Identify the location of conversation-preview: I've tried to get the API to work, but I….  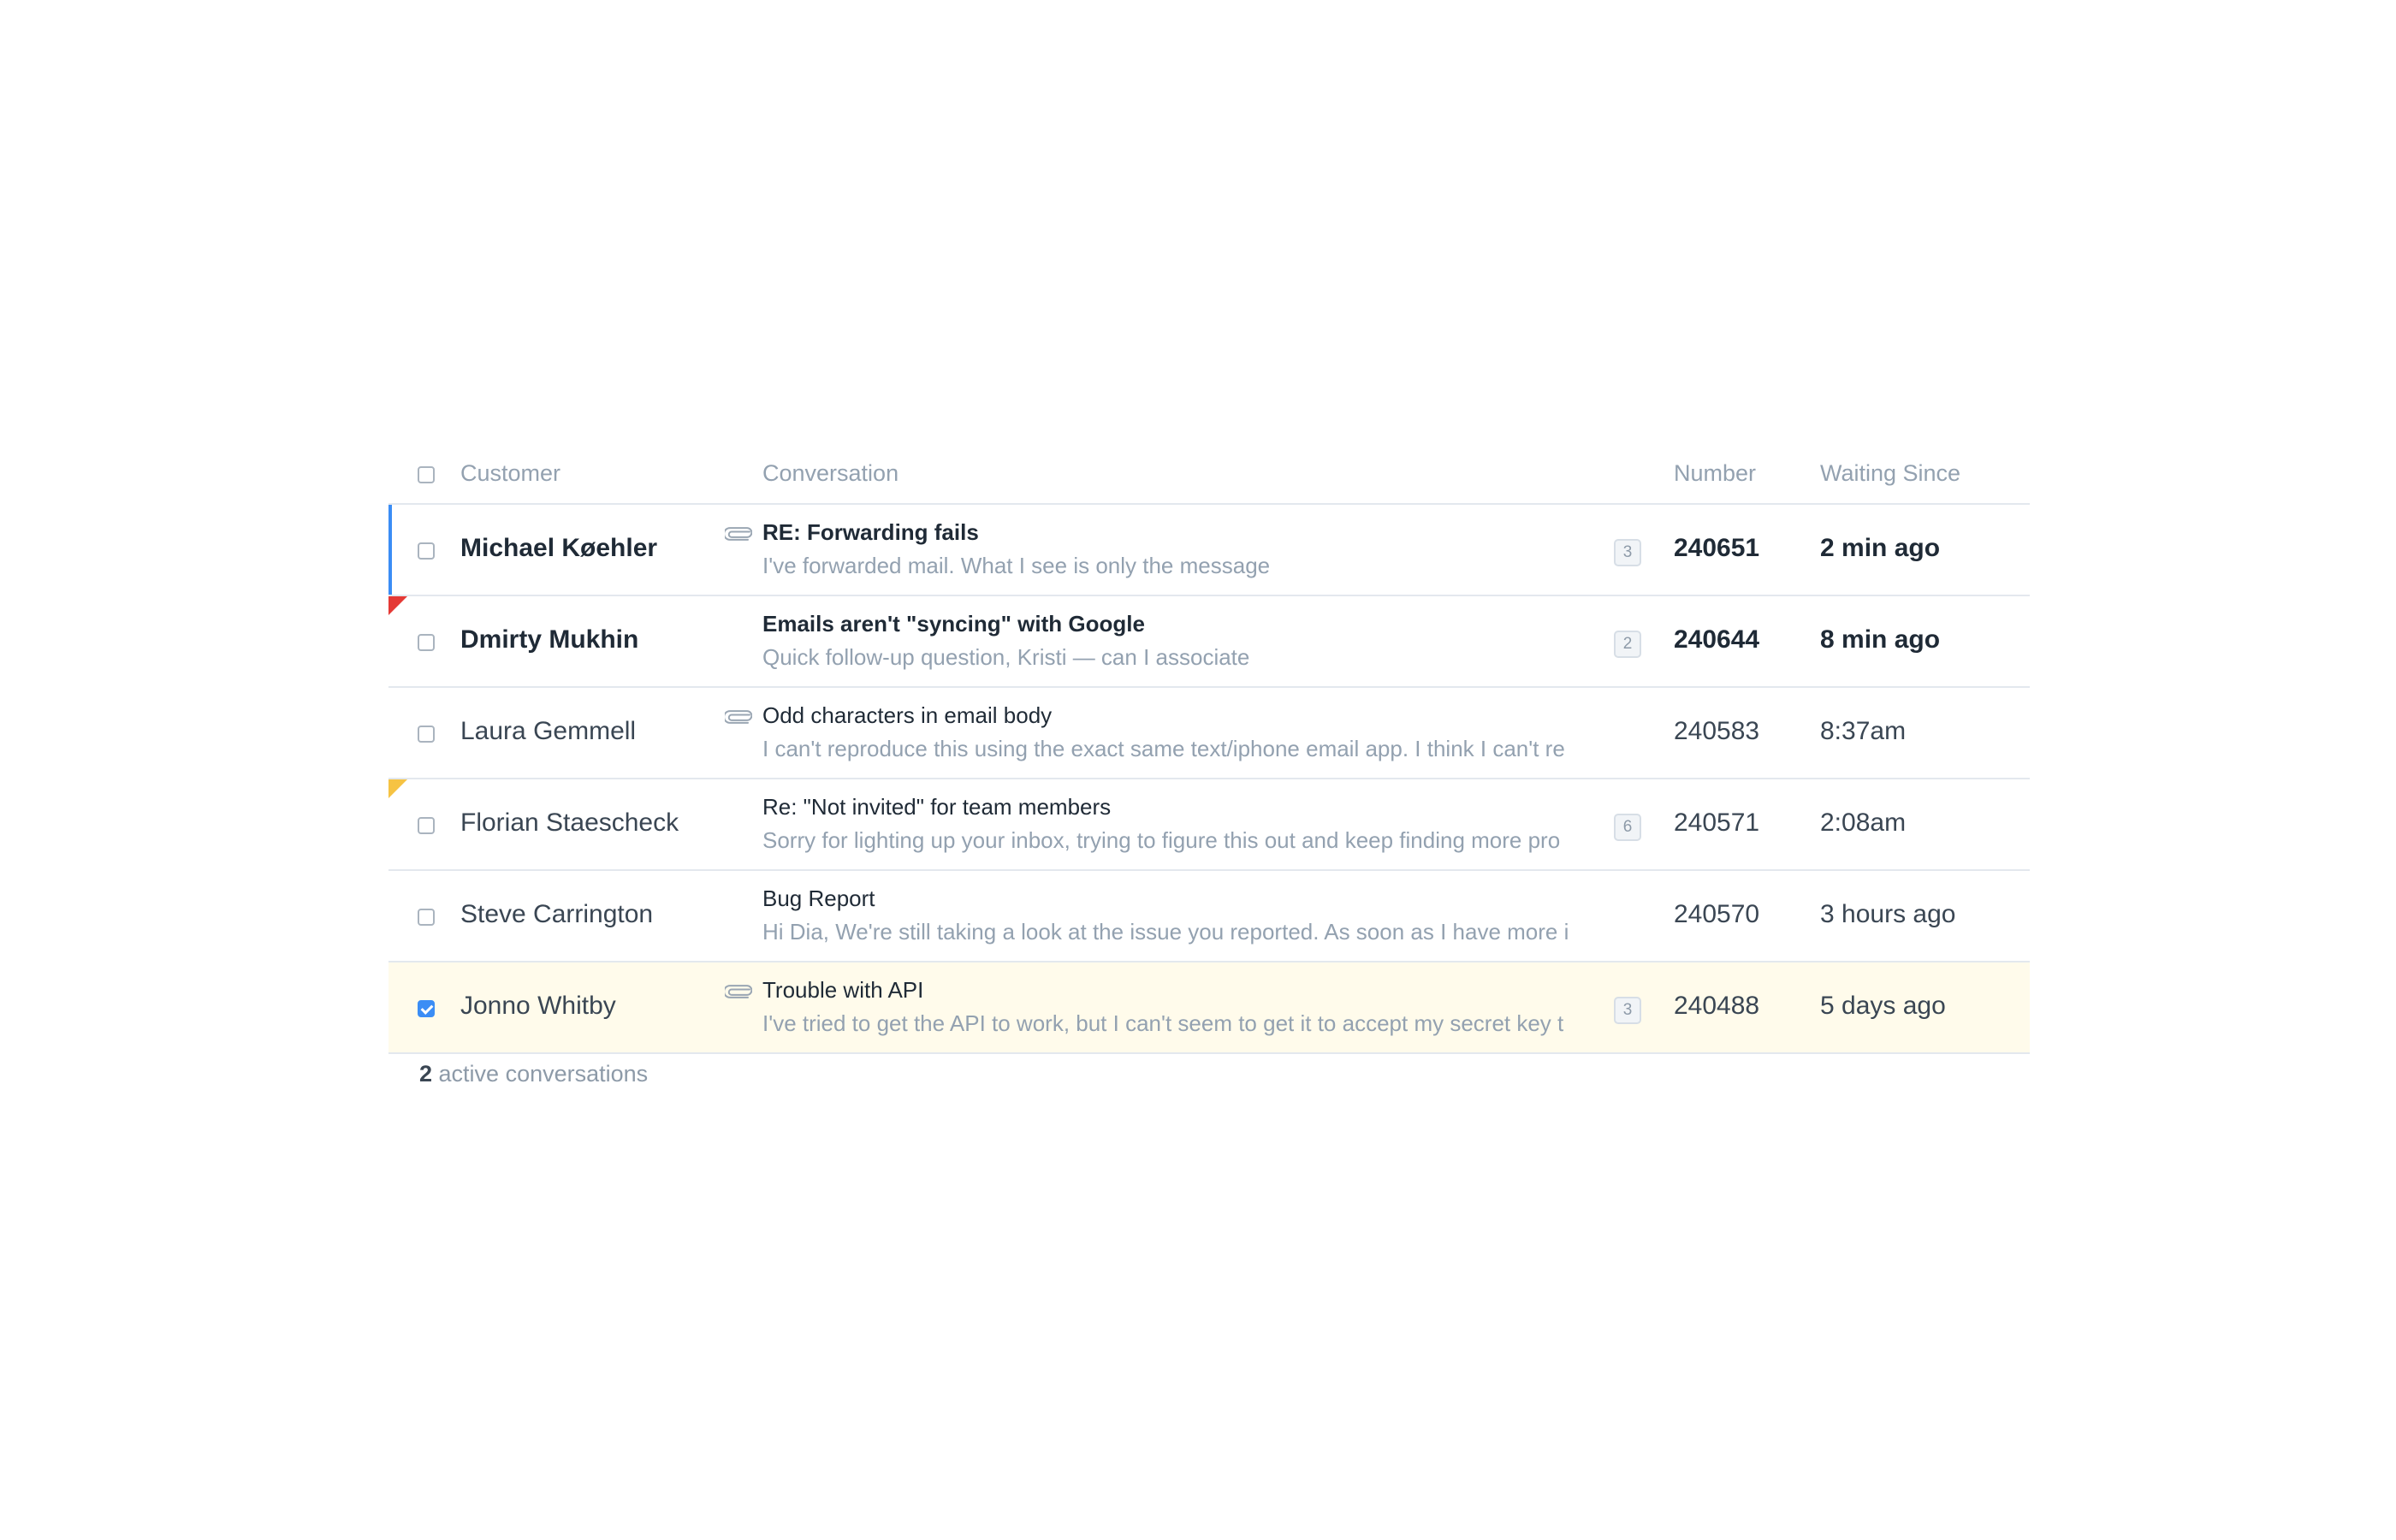
(1163, 1023).